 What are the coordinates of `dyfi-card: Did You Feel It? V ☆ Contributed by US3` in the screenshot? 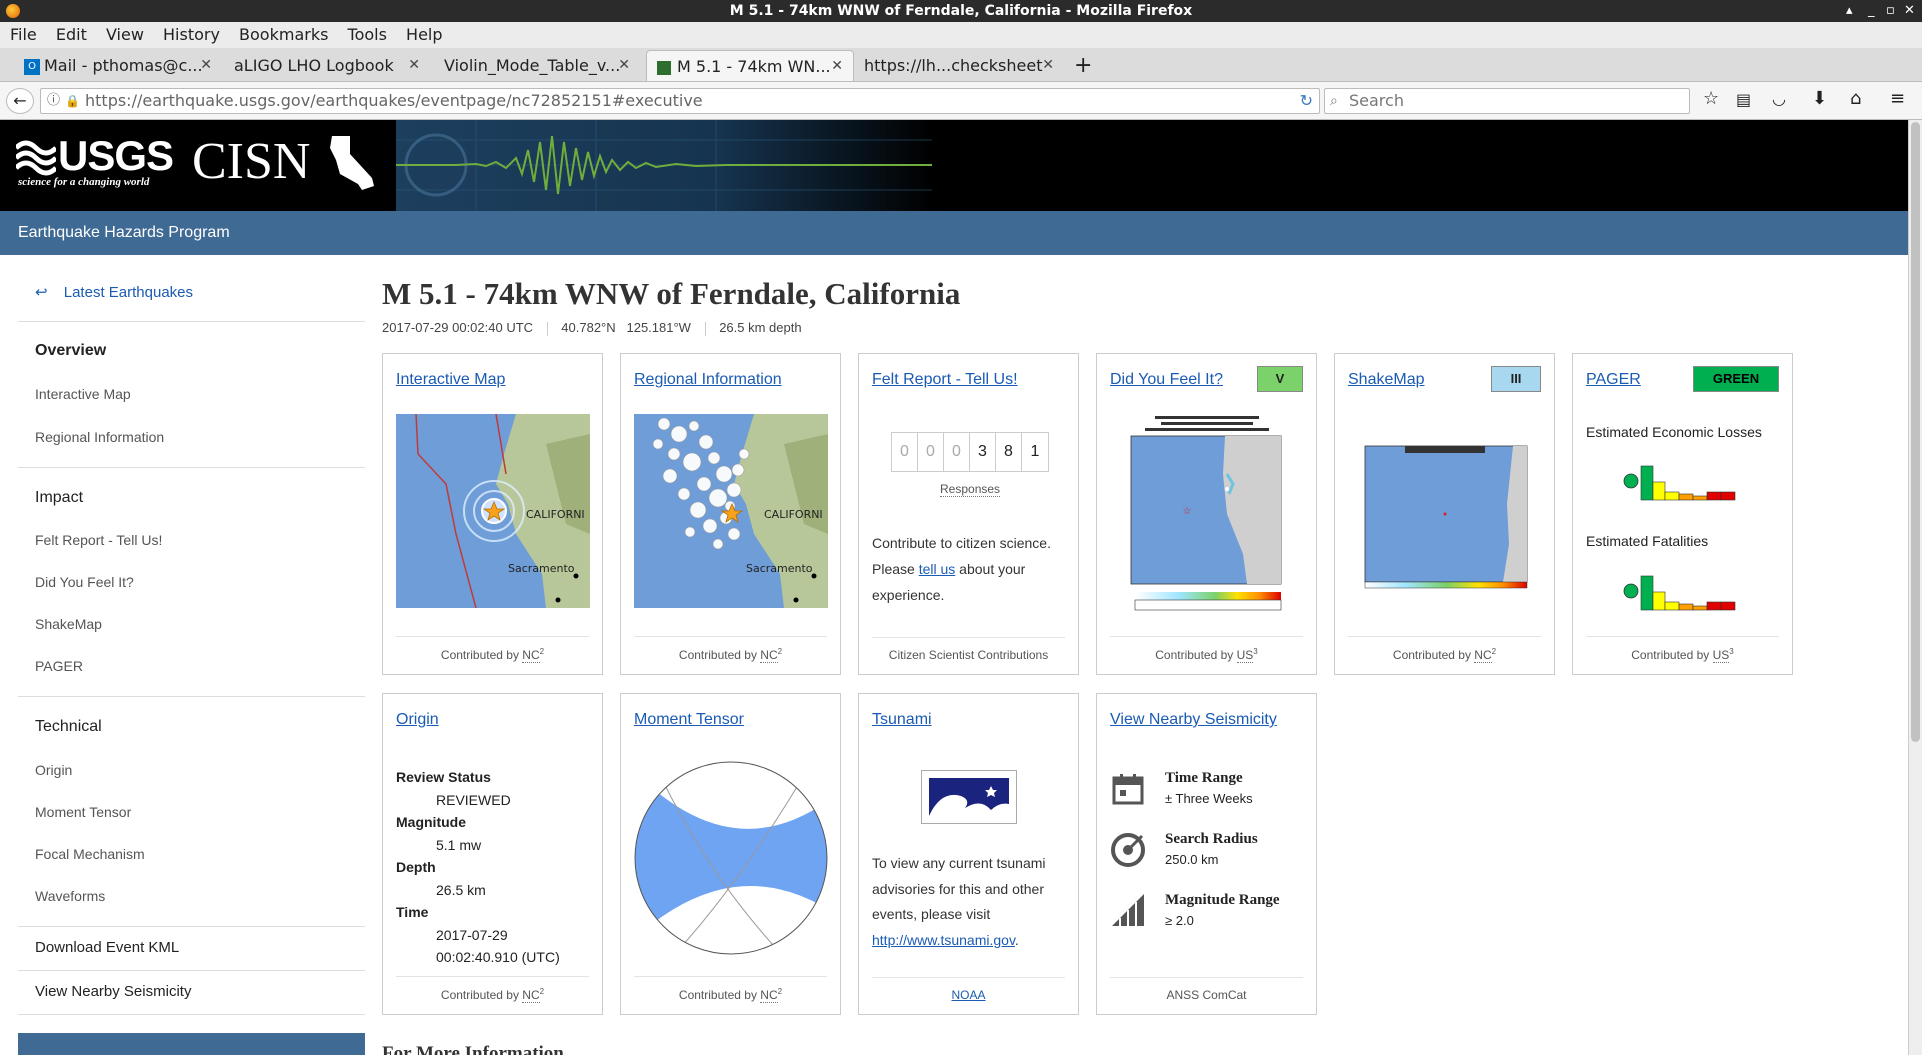 It's located at (1206, 514).